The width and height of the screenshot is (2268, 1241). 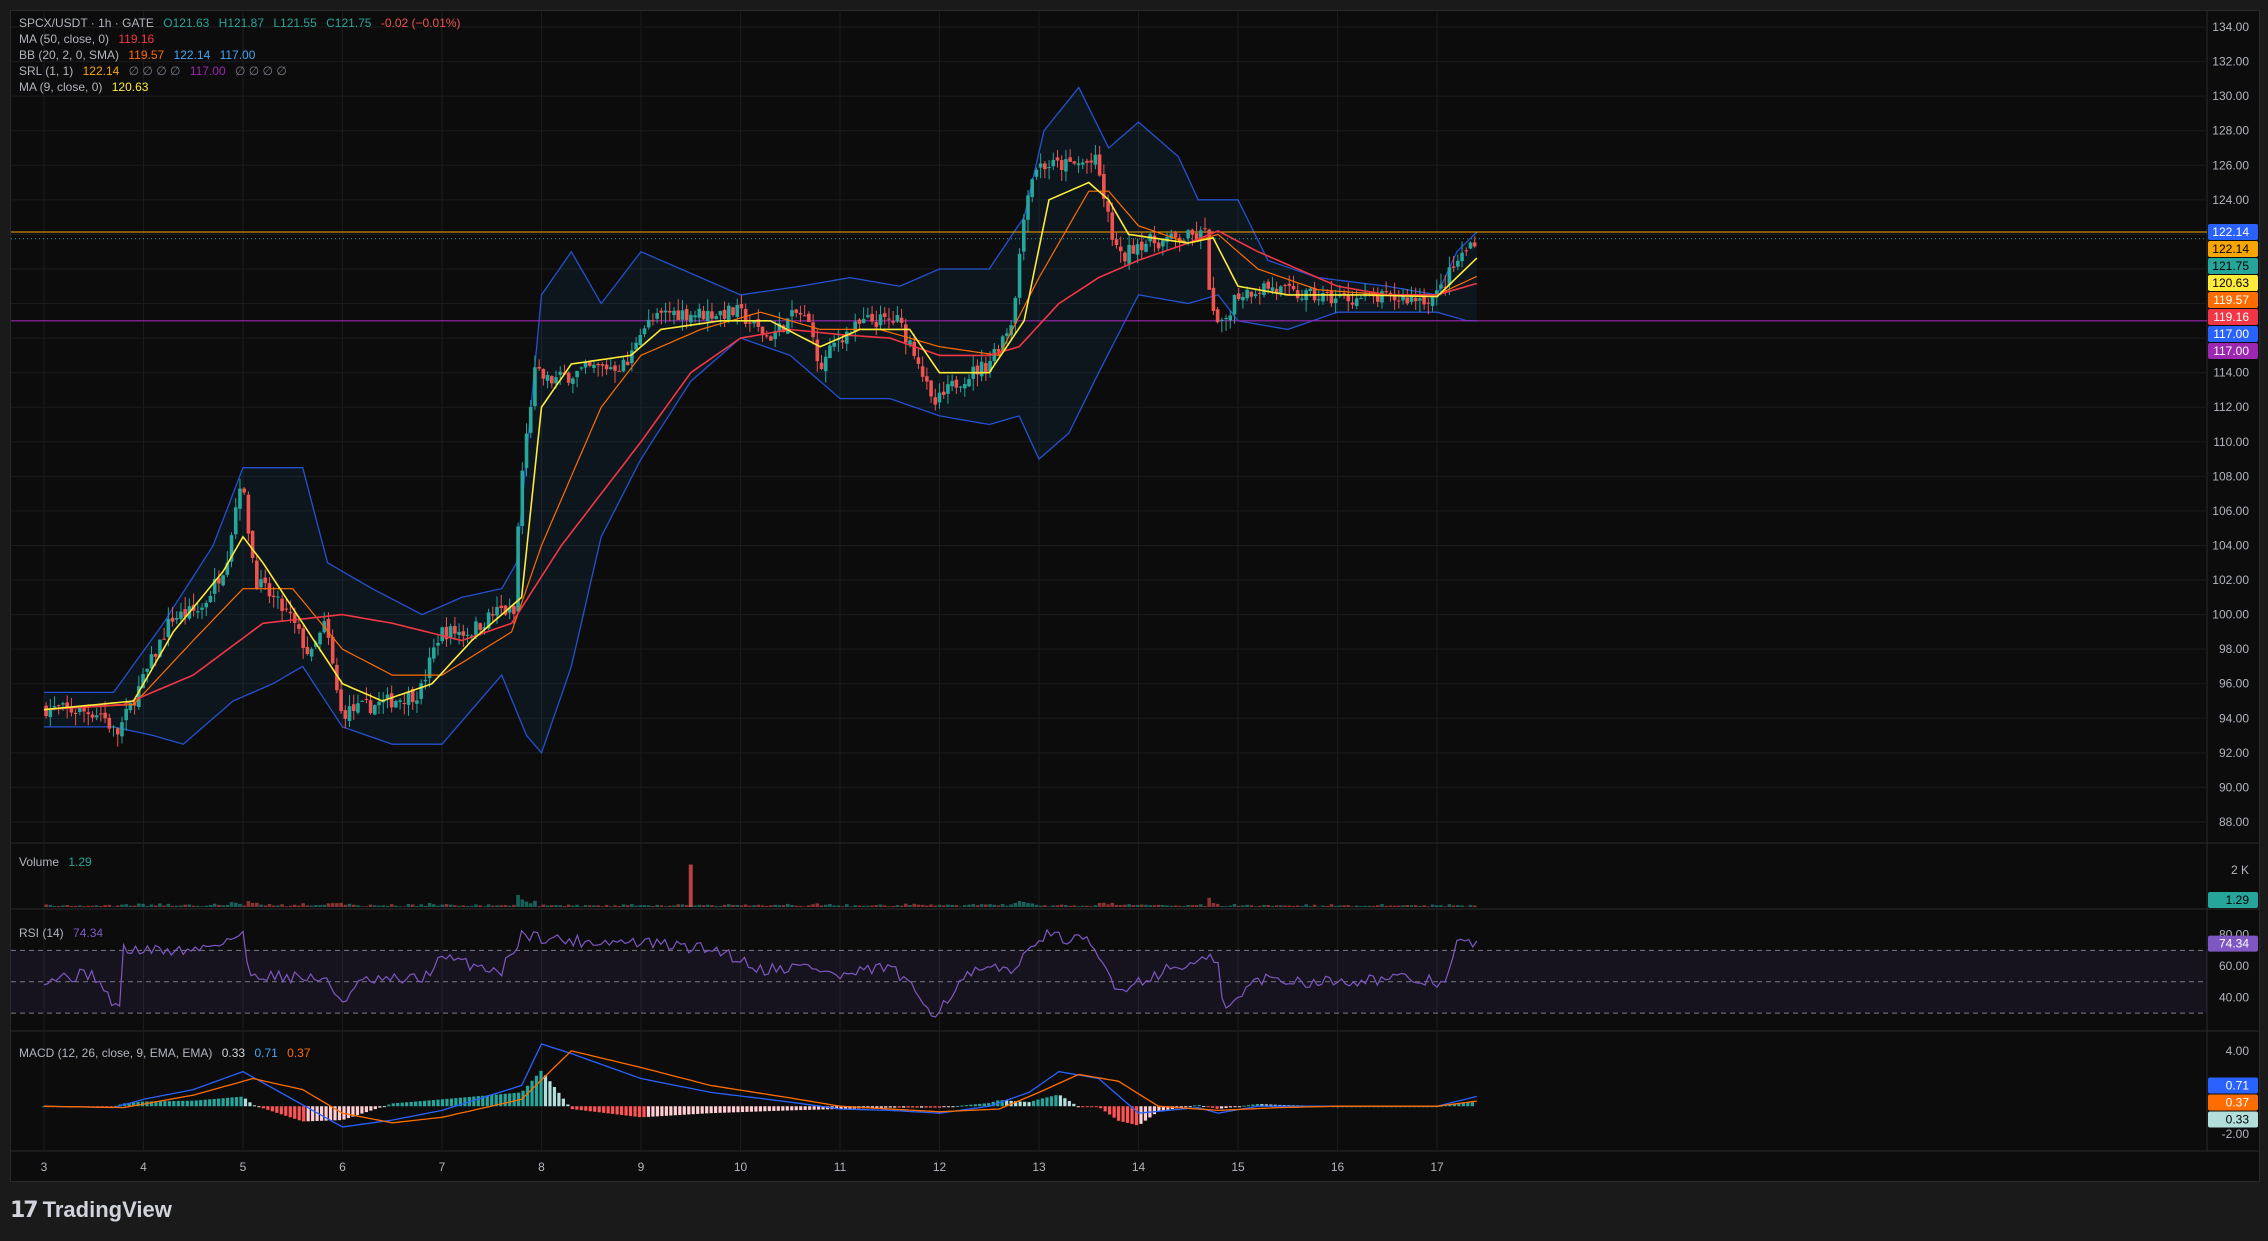 I want to click on symbol-label: SPCX/USDT · 1h · GATE, so click(x=86, y=23).